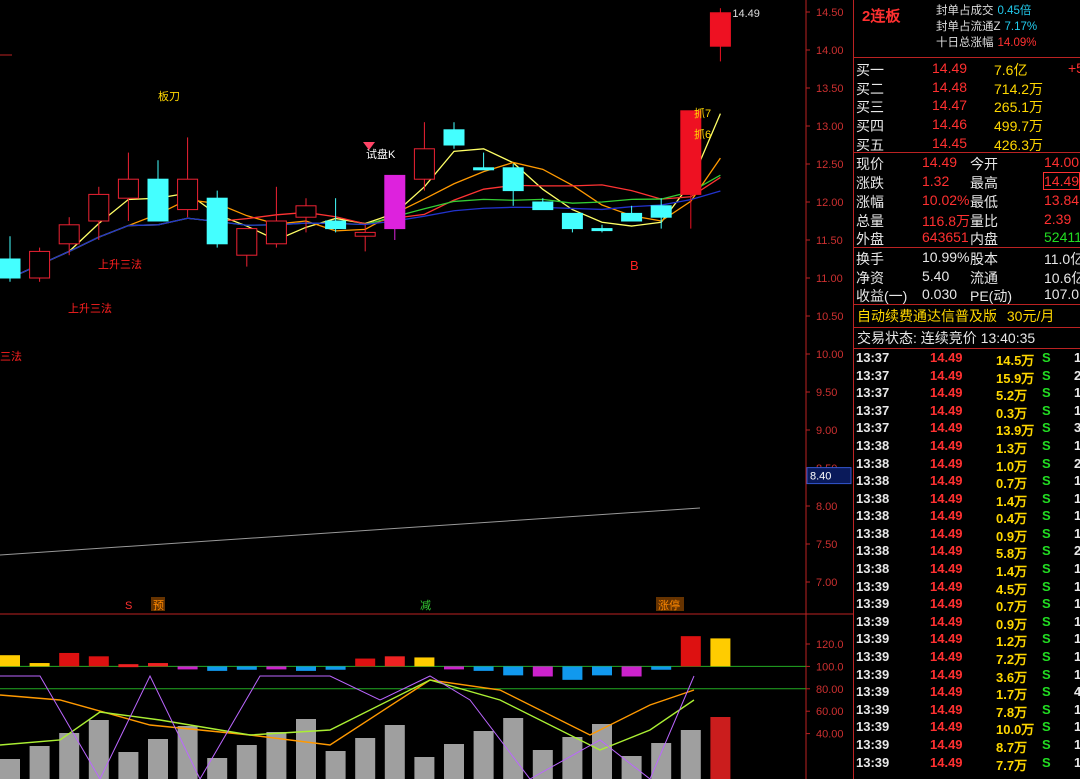  Describe the element at coordinates (950, 124) in the screenshot. I see `bid-price: 14.46` at that location.